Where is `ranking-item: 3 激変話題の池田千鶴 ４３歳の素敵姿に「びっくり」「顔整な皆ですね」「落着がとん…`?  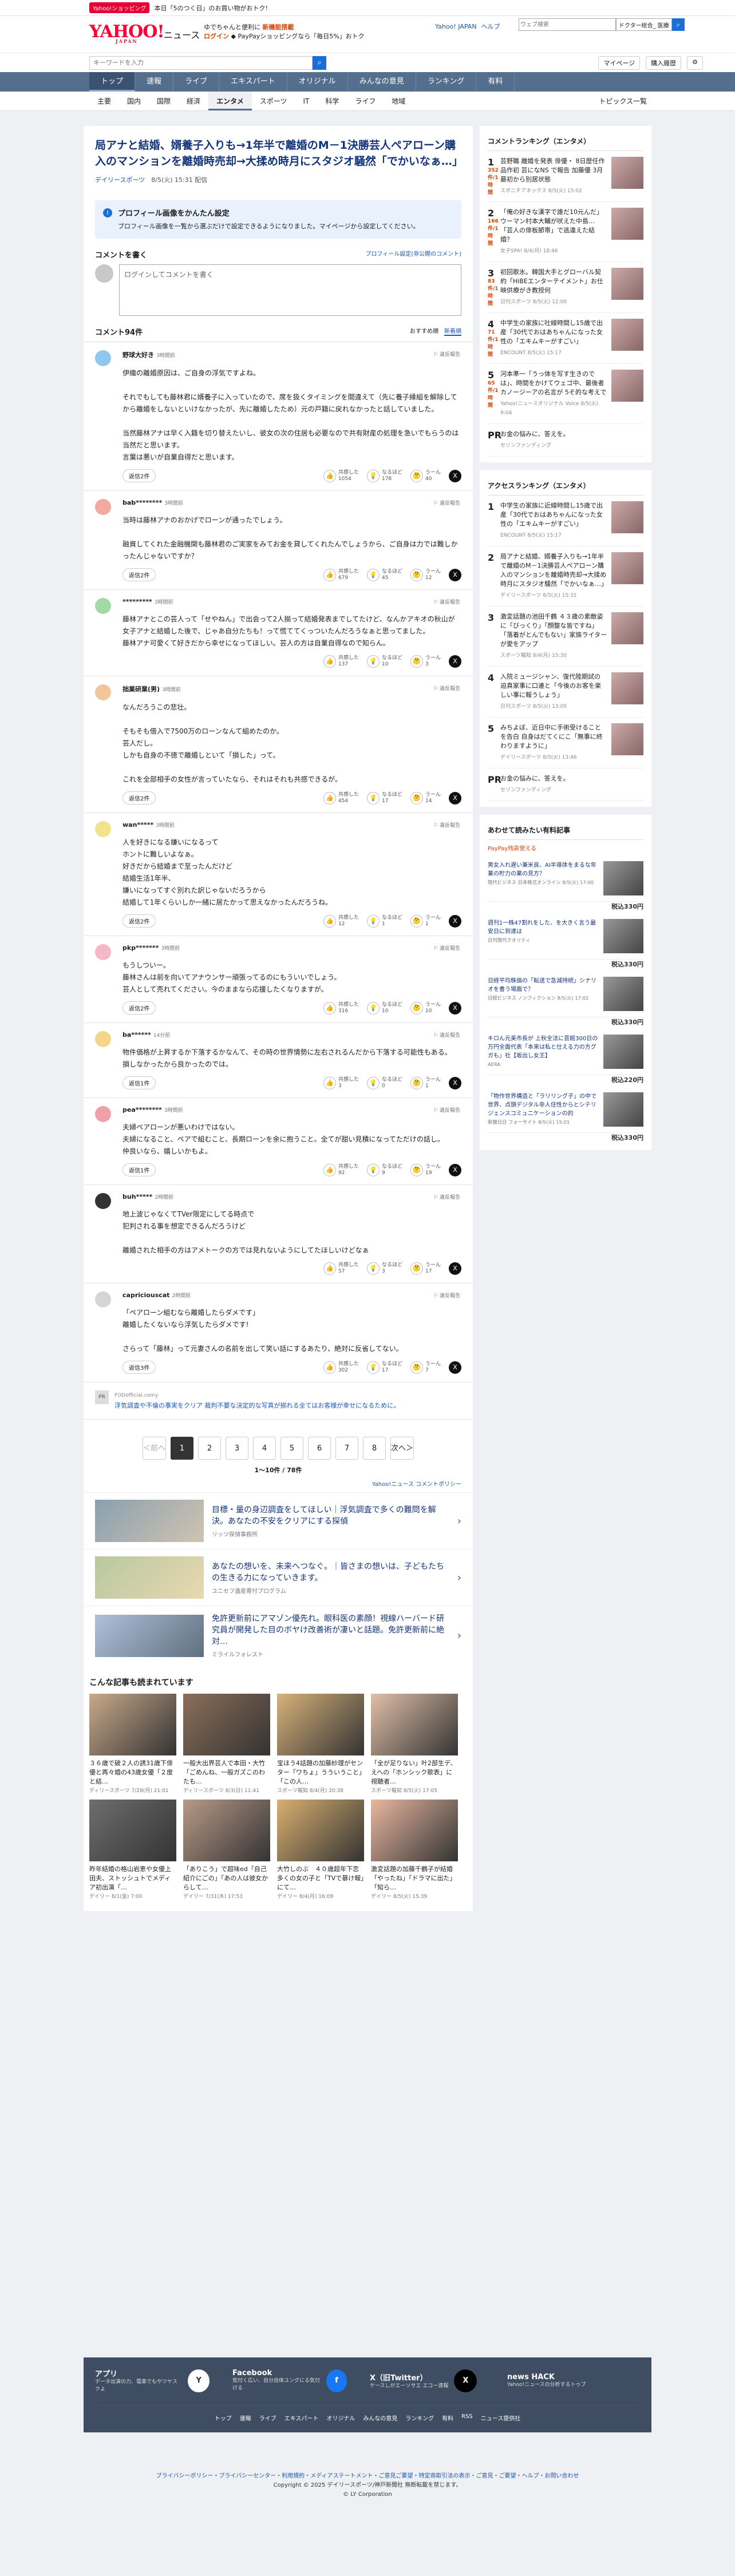
ranking-item: 3 激変話題の池田千鶴 ４３歳の素敵姿に「びっくり」「顔整な皆ですね」「落着がとん… is located at coordinates (565, 637).